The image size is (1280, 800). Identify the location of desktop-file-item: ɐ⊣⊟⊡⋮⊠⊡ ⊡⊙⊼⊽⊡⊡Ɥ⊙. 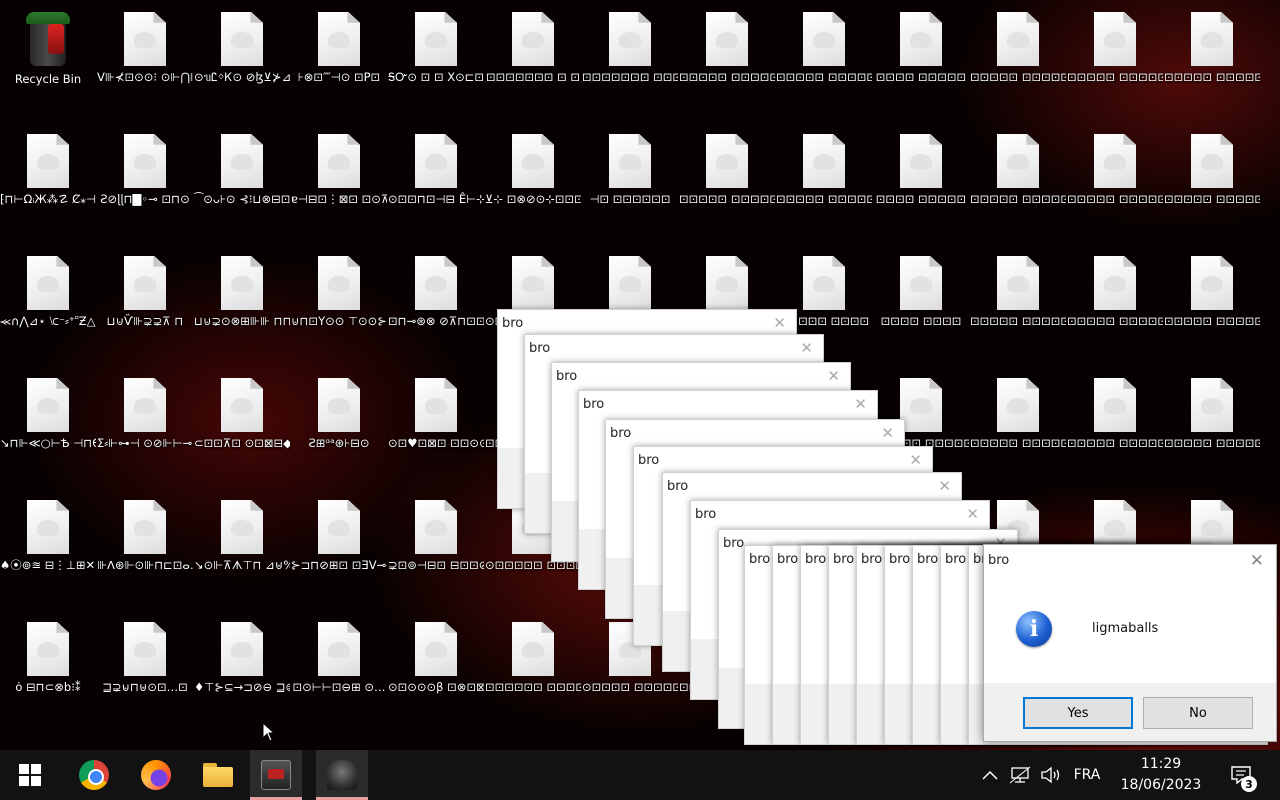
(339, 185).